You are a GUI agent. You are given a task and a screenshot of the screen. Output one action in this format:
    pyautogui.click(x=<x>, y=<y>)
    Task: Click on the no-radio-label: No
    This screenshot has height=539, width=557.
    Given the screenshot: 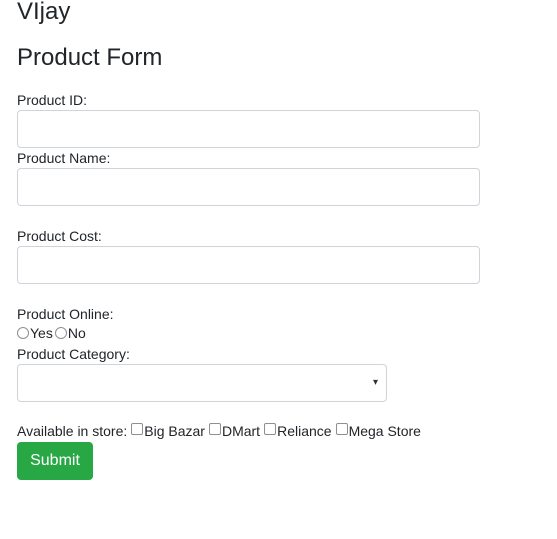 What is the action you would take?
    pyautogui.click(x=76, y=333)
    